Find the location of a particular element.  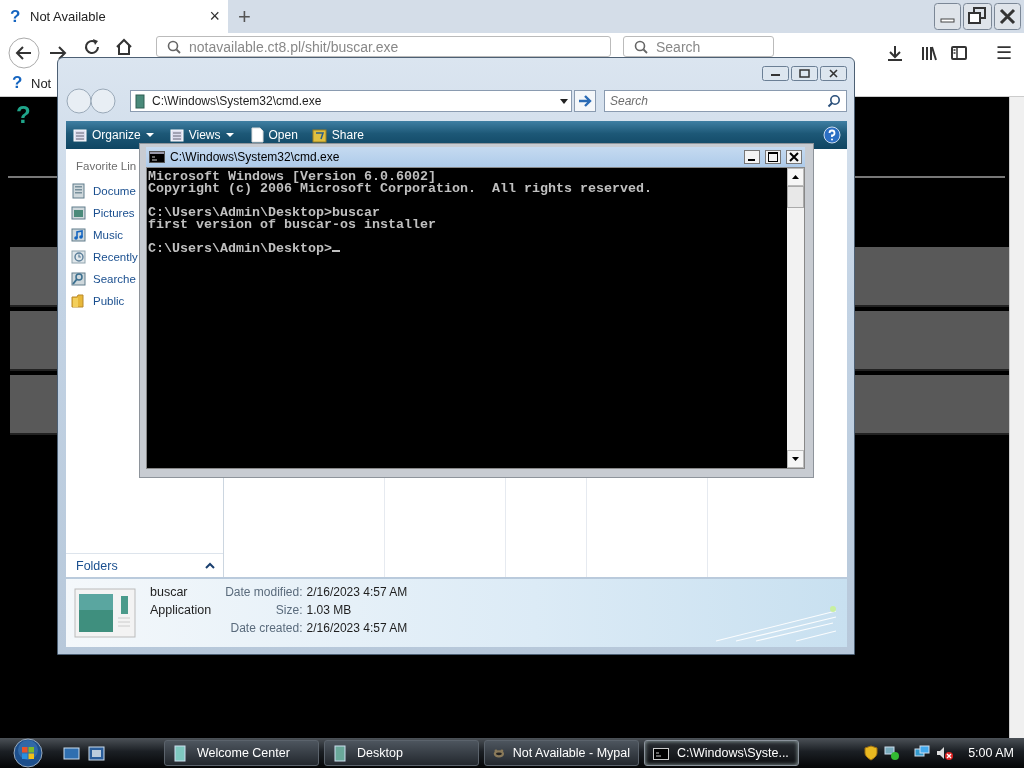

restore-button is located at coordinates (977, 16).